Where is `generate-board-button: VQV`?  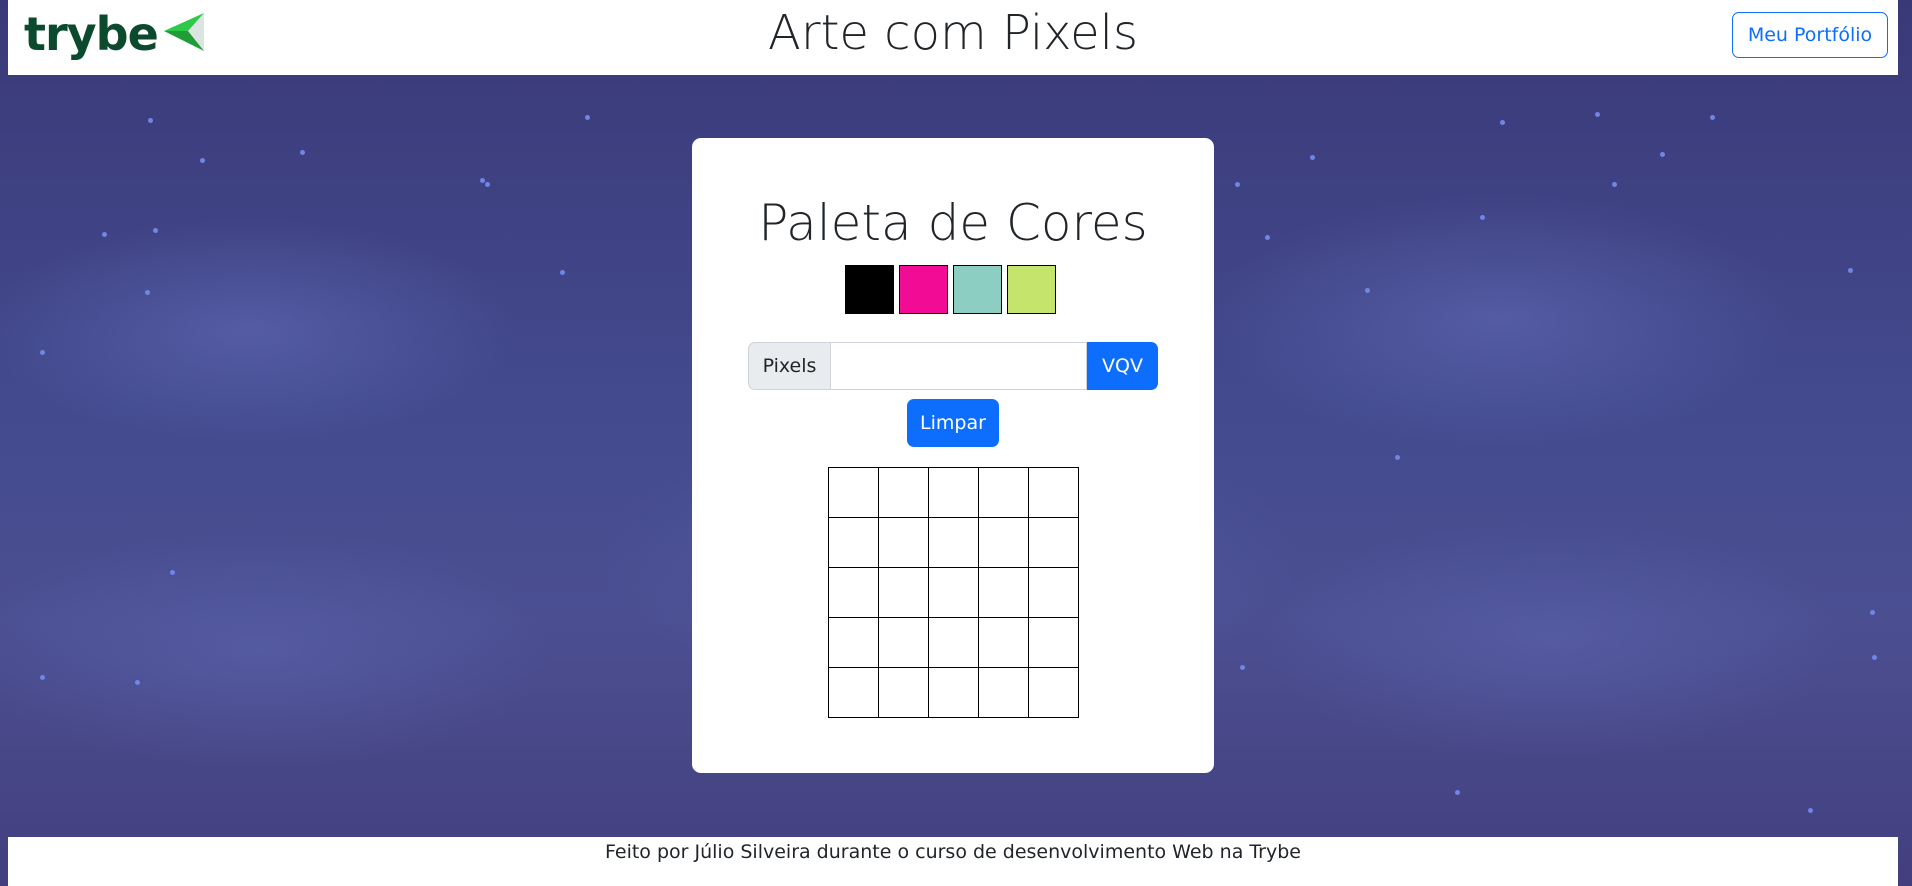
generate-board-button: VQV is located at coordinates (1122, 366).